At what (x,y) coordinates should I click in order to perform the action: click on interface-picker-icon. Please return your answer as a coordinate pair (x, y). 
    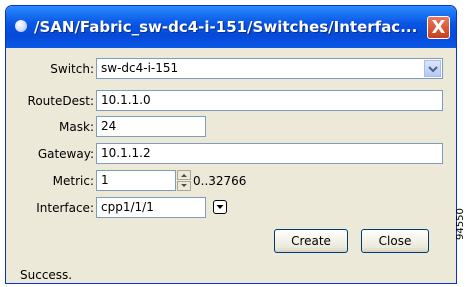
    Looking at the image, I should click on (220, 207).